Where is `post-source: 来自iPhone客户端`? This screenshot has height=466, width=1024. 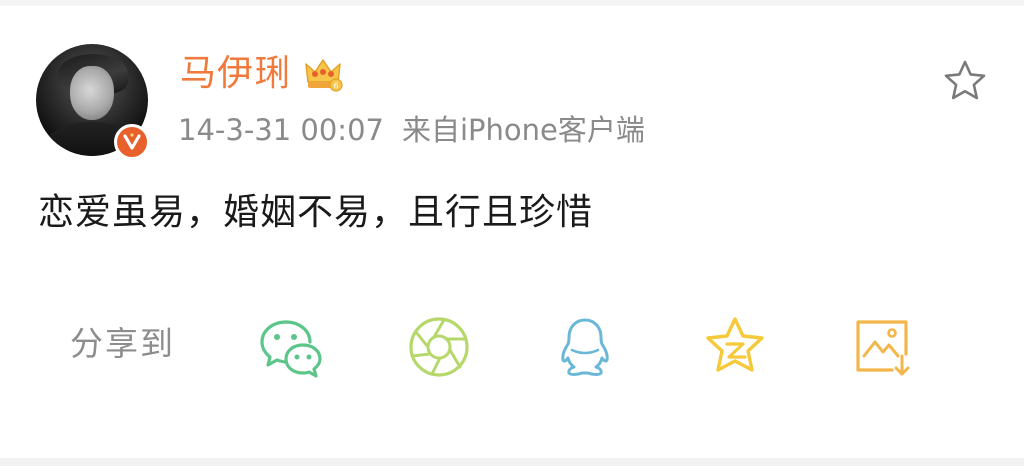 post-source: 来自iPhone客户端 is located at coordinates (523, 130).